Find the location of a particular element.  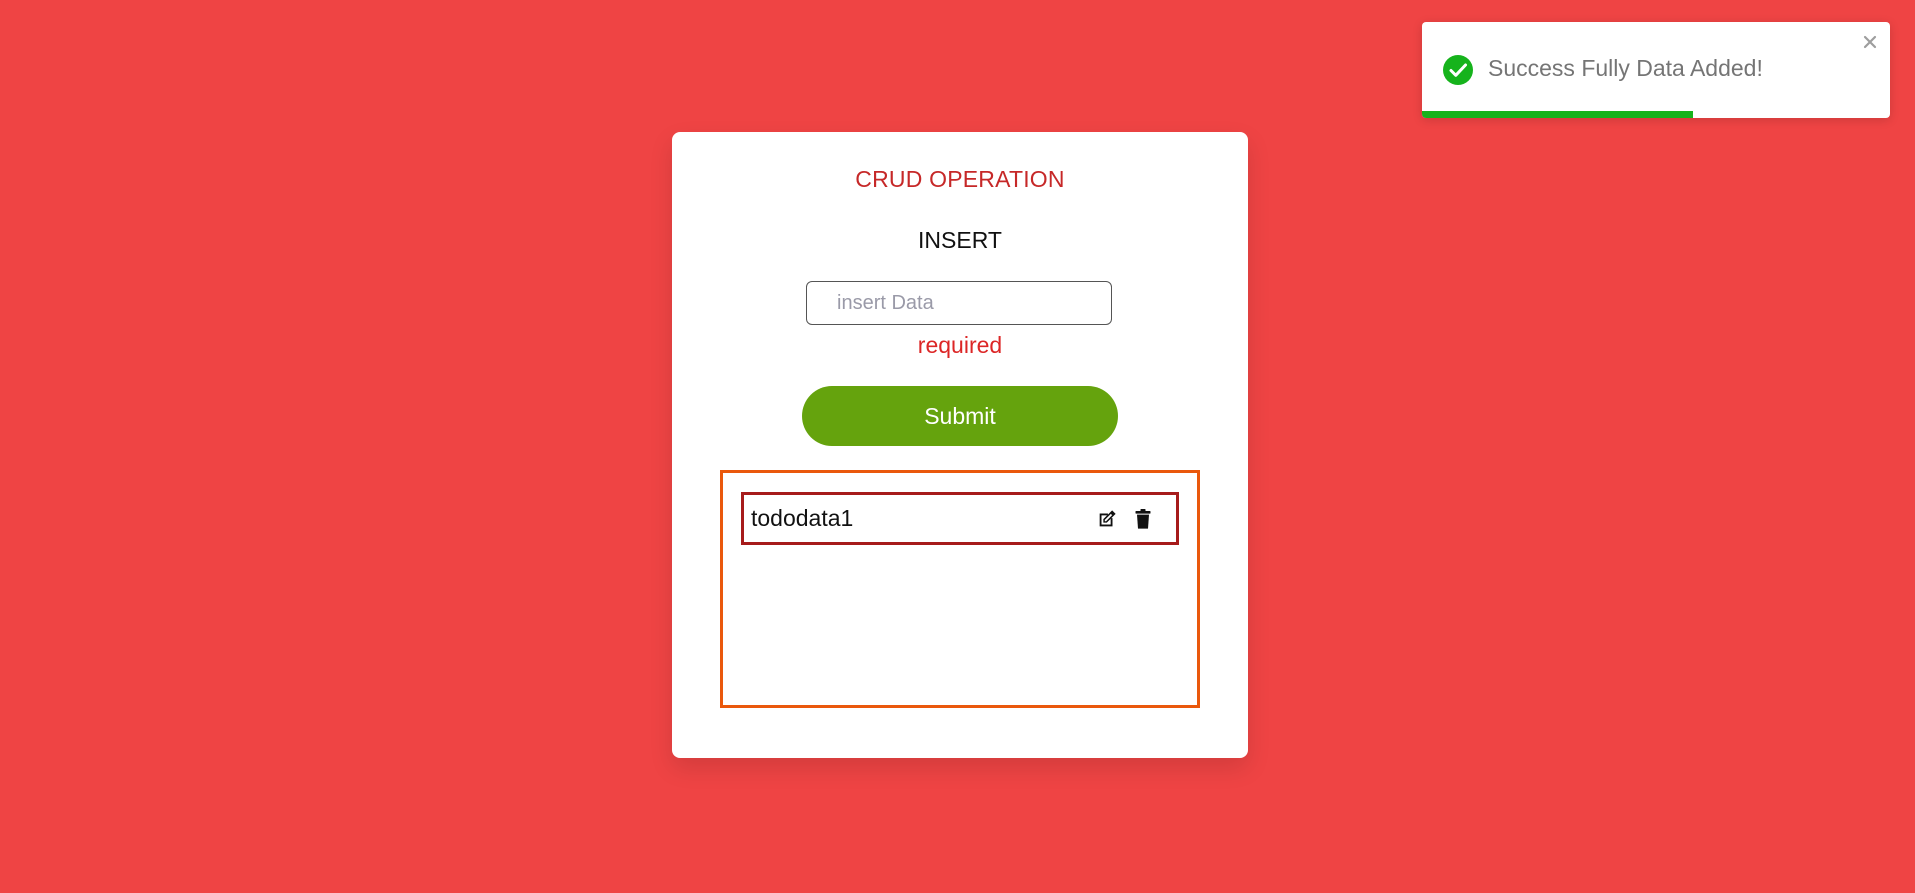

toast-progress-bar is located at coordinates (1656, 114).